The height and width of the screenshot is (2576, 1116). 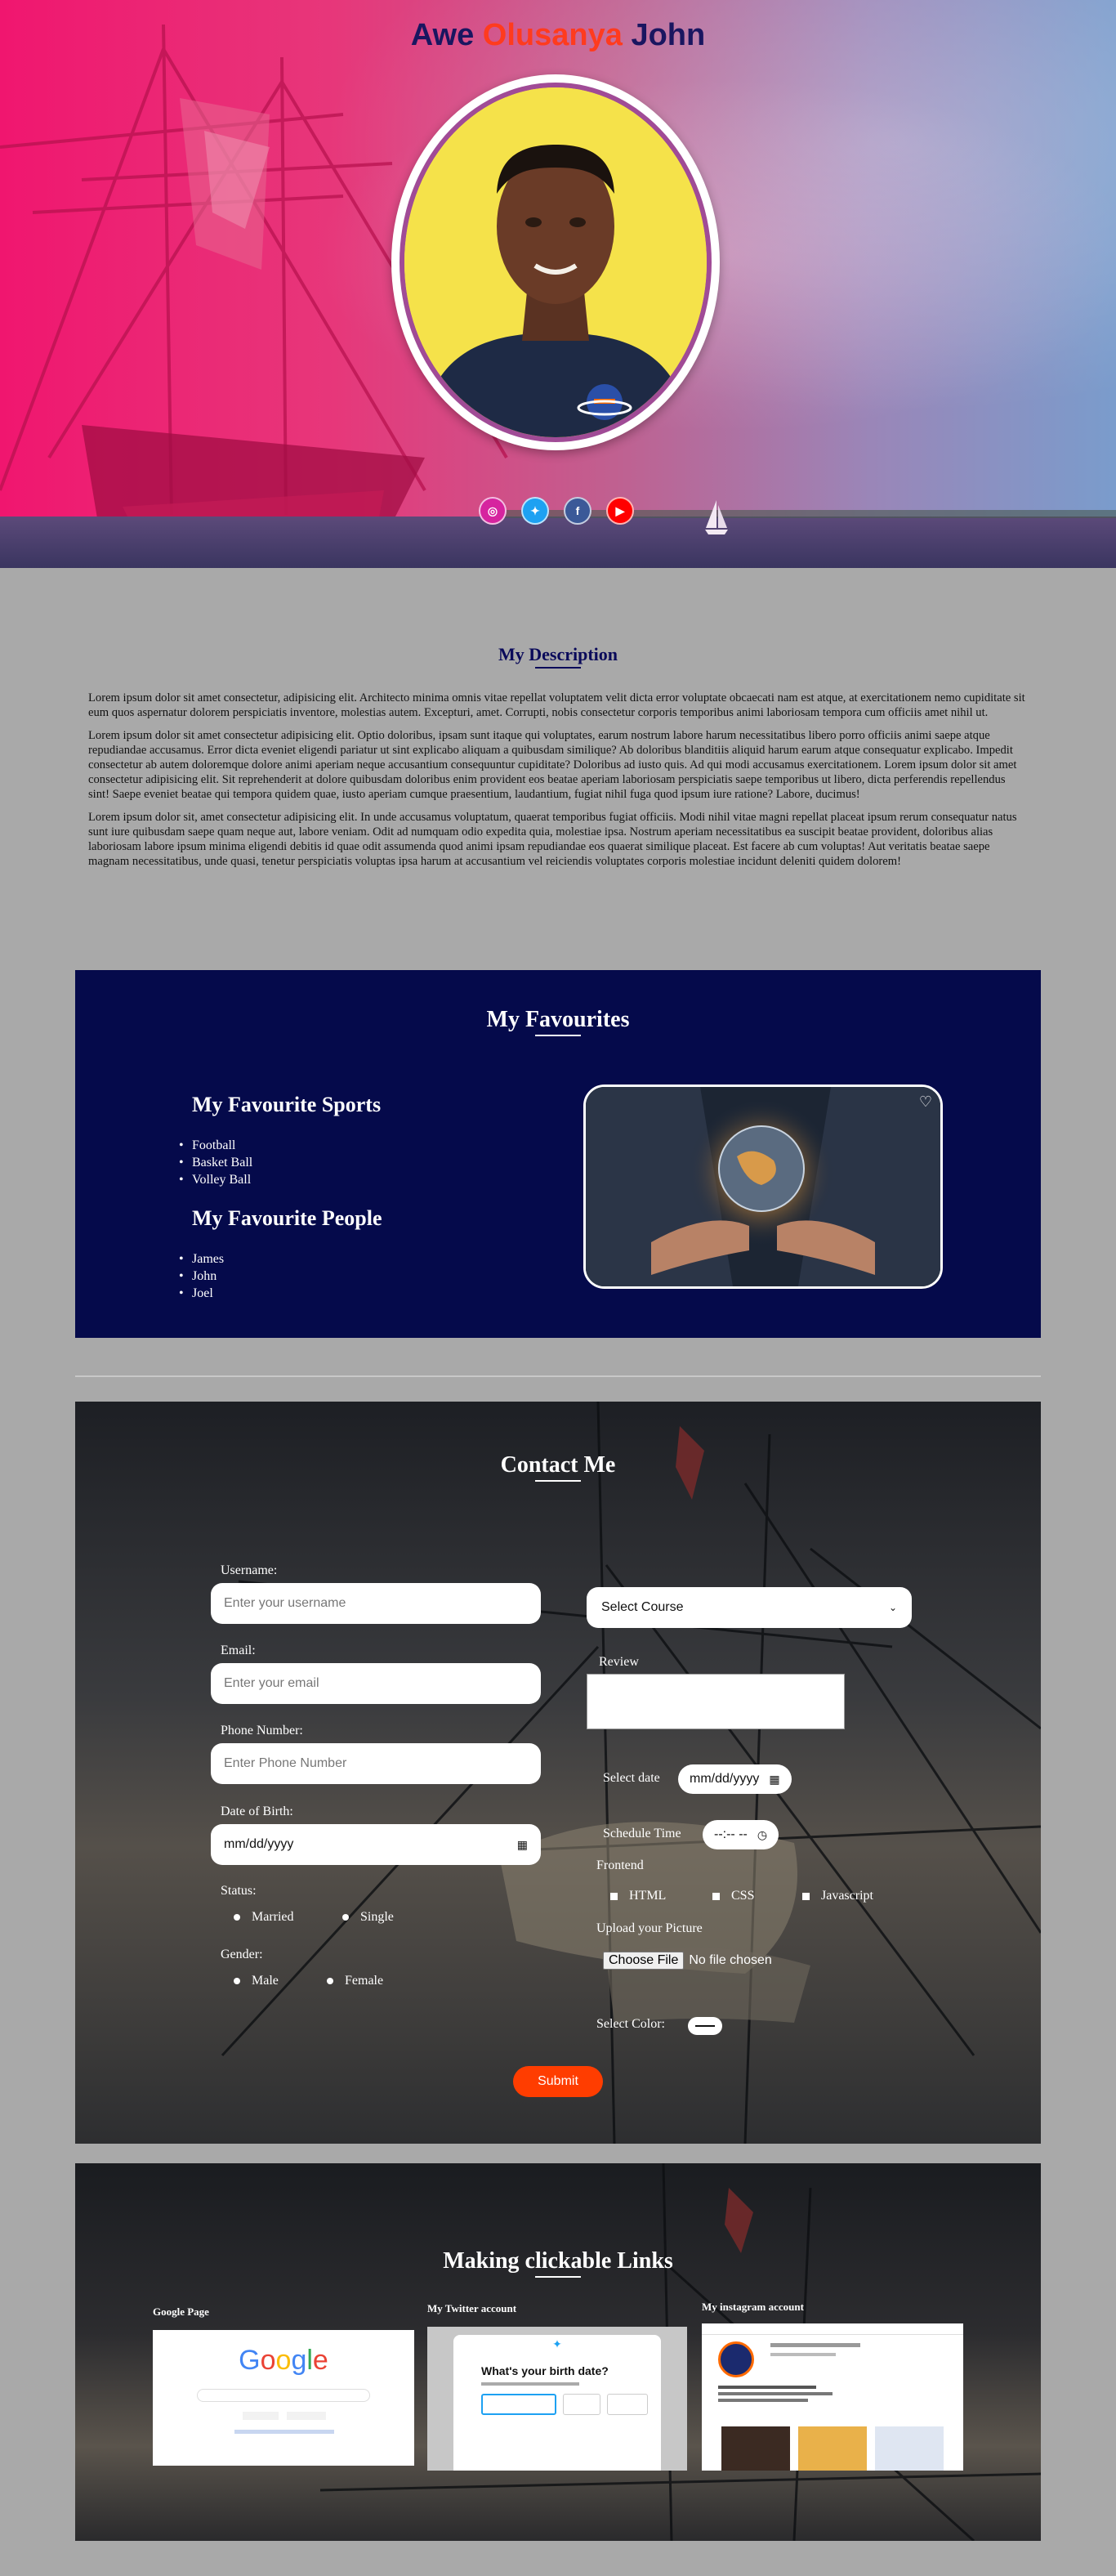 What do you see at coordinates (642, 1834) in the screenshot?
I see `schedule-time-label: Schedule Time` at bounding box center [642, 1834].